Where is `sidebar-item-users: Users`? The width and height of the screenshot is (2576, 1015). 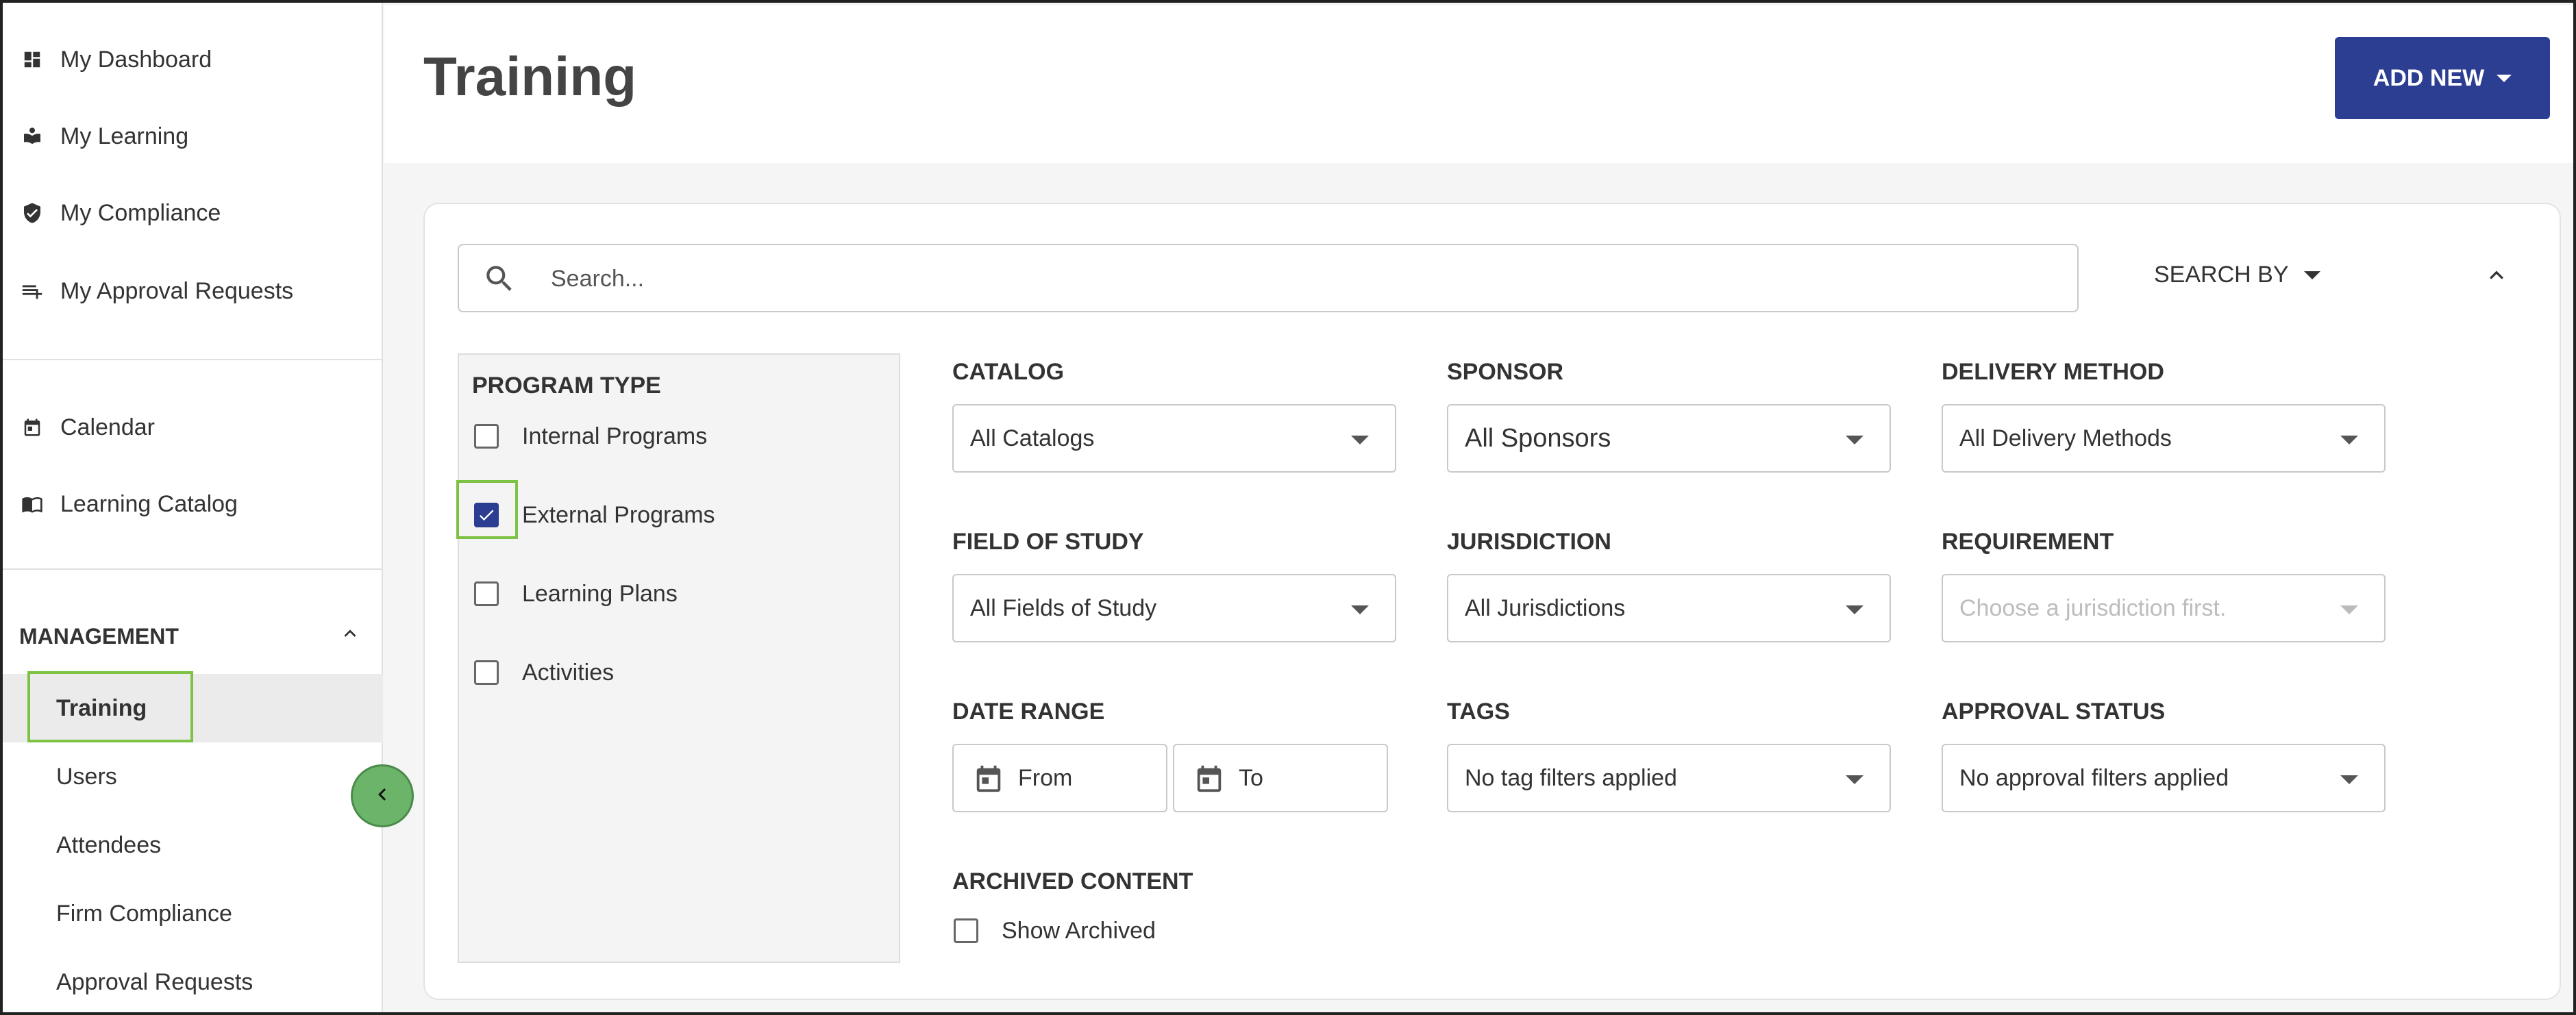
sidebar-item-users: Users is located at coordinates (193, 776).